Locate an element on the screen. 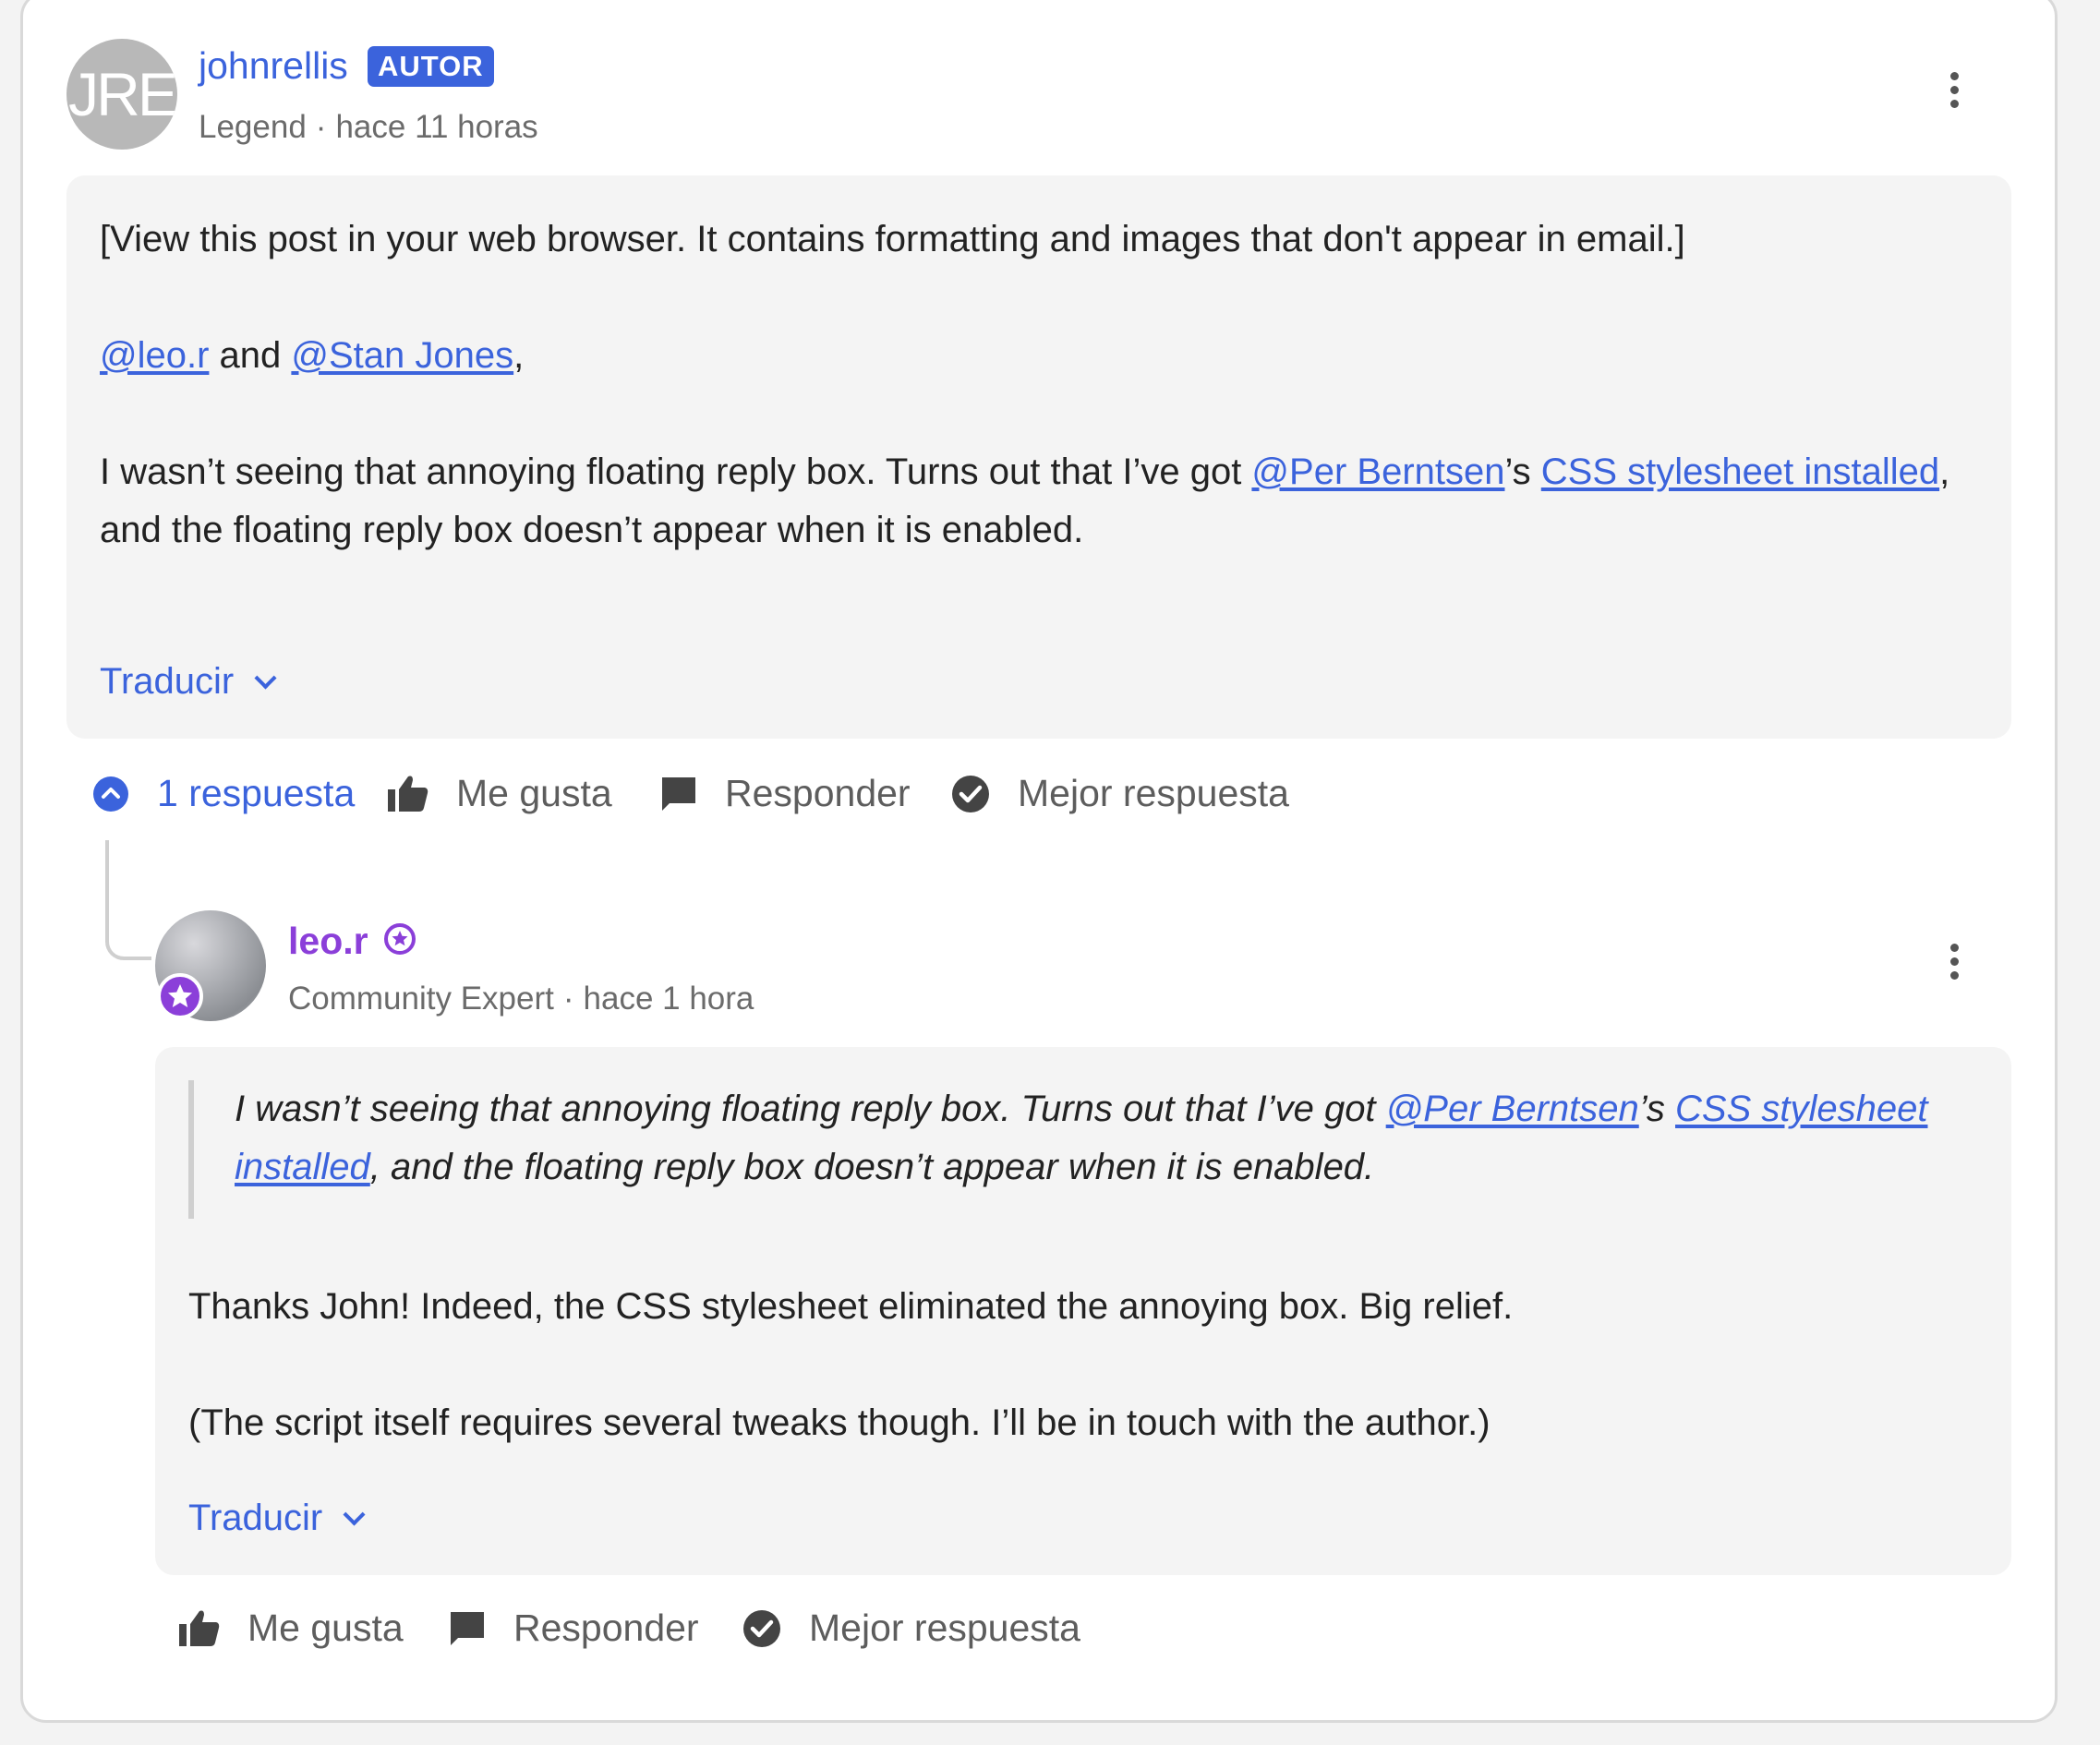 The image size is (2100, 1745). reply-like-button: Me gusta is located at coordinates (291, 1629).